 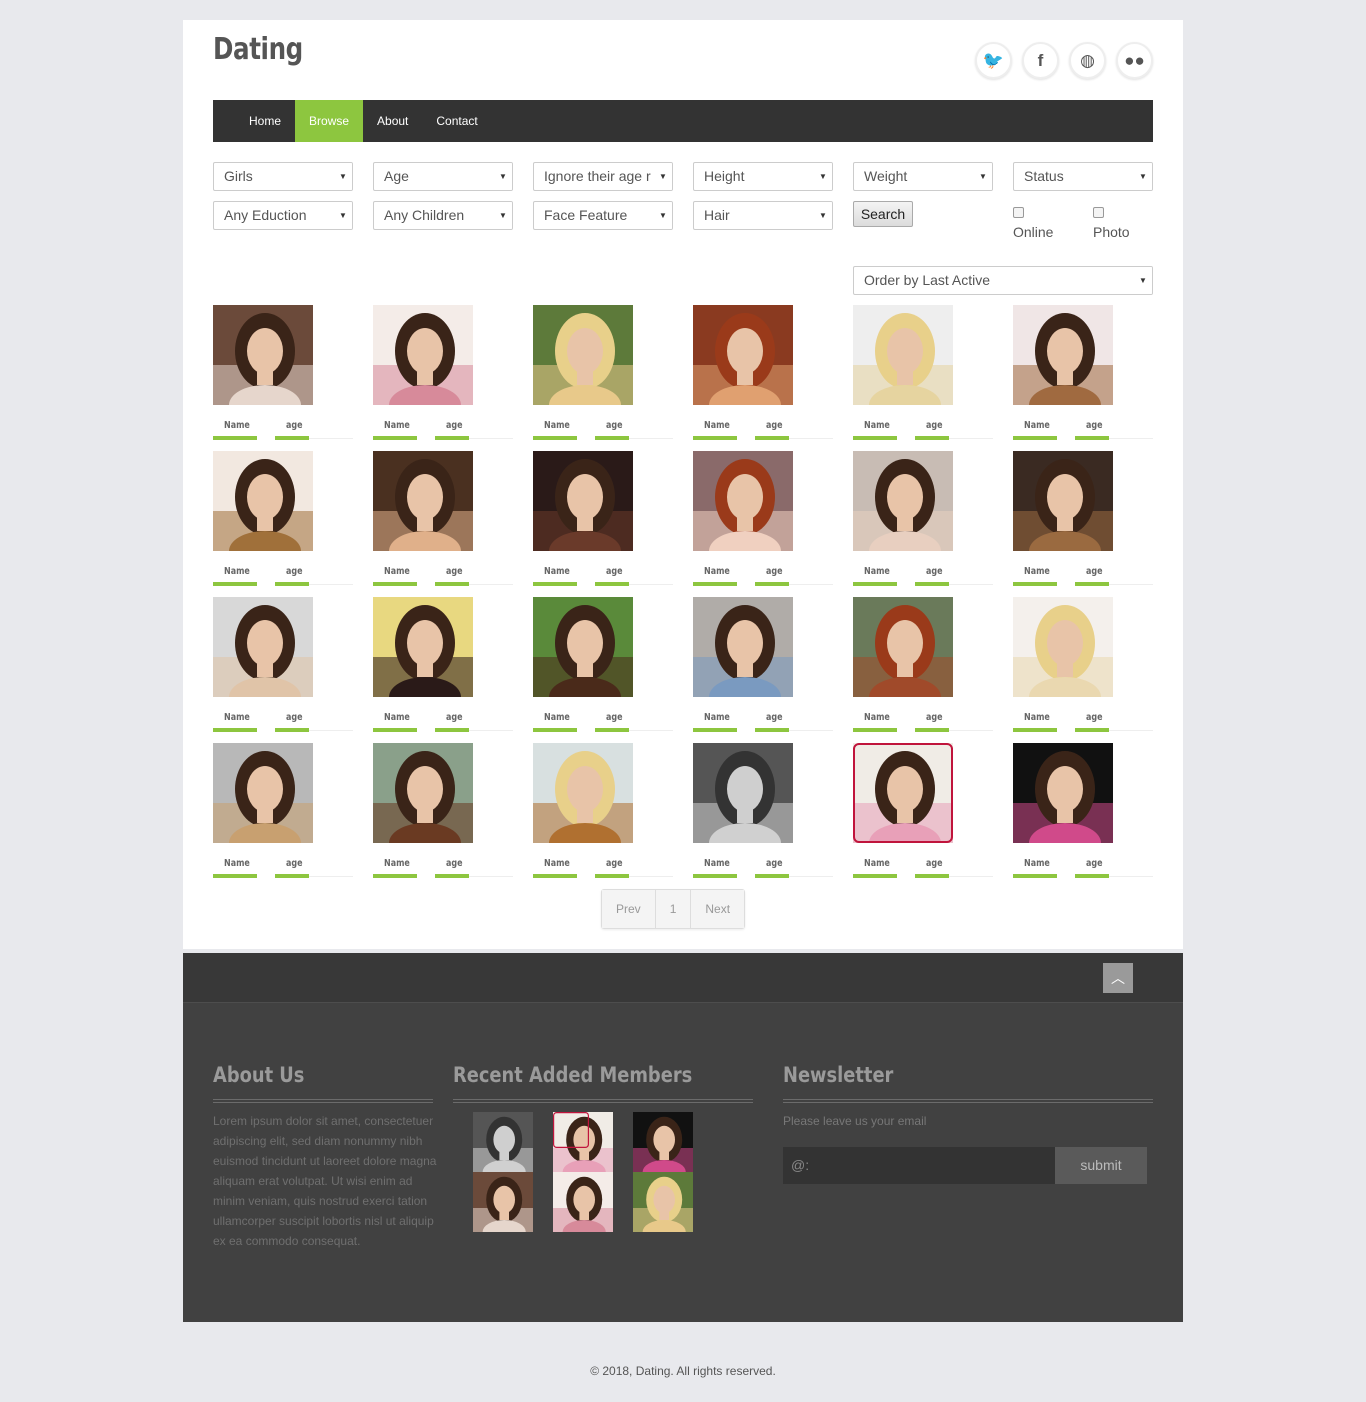 What do you see at coordinates (1087, 60) in the screenshot?
I see `dribbble-icon: ◍` at bounding box center [1087, 60].